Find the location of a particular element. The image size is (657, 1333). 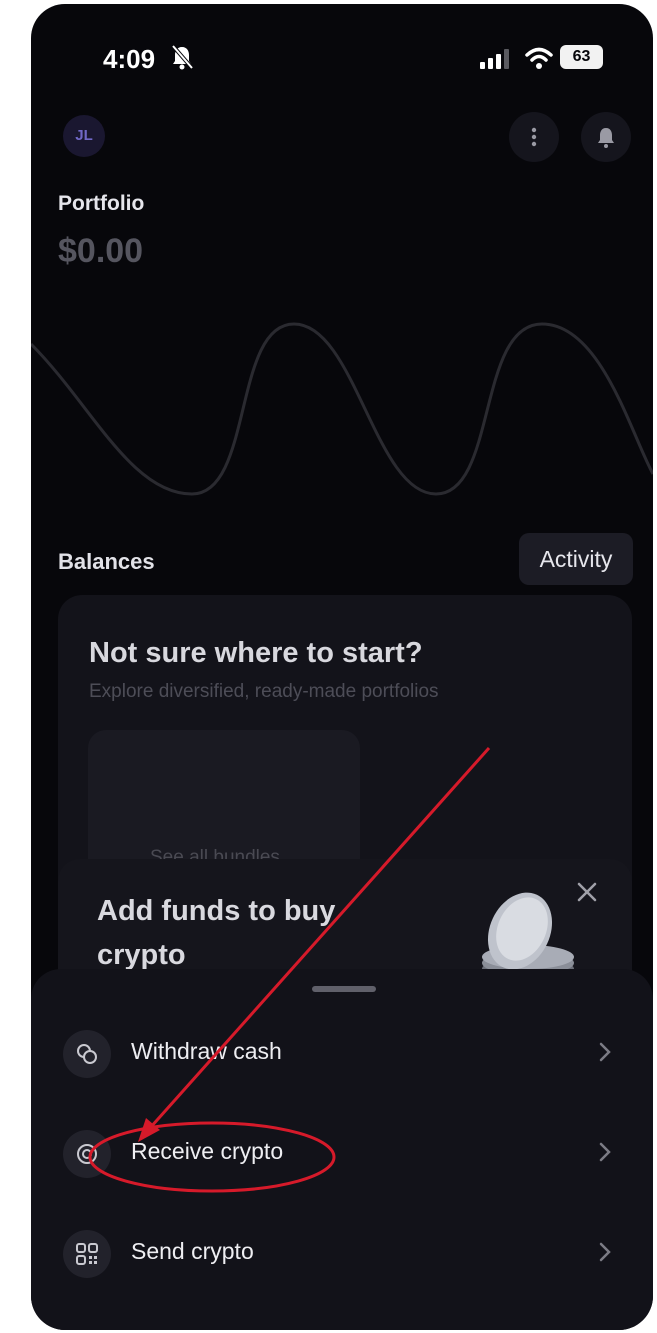

battery-icon: 63 is located at coordinates (581, 57).